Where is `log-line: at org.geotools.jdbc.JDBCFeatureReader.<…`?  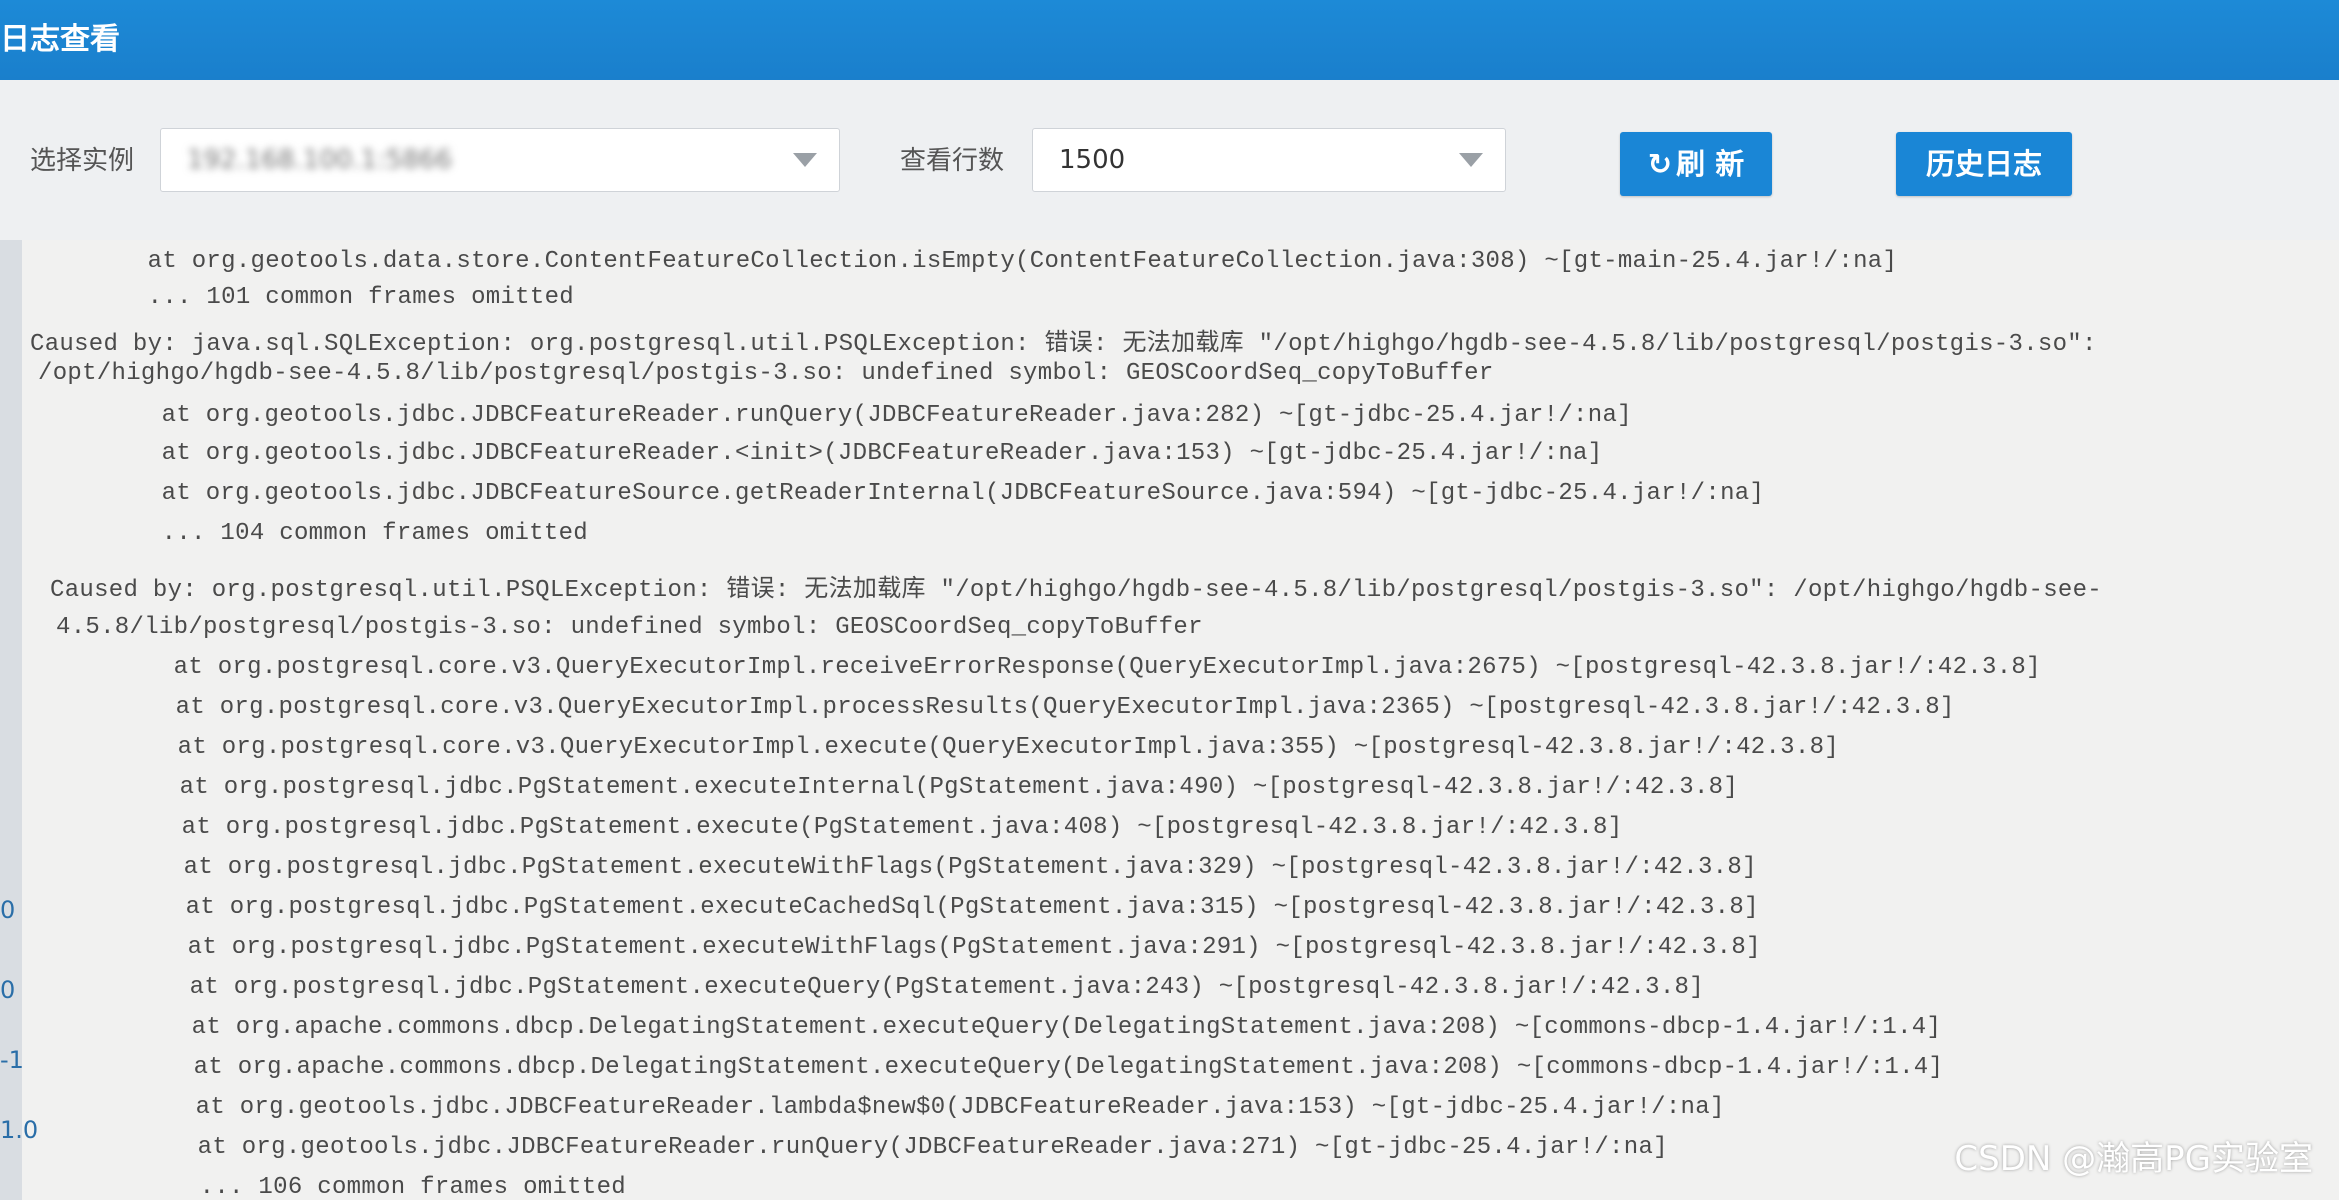 log-line: at org.geotools.jdbc.JDBCFeatureReader.<… is located at coordinates (823, 453).